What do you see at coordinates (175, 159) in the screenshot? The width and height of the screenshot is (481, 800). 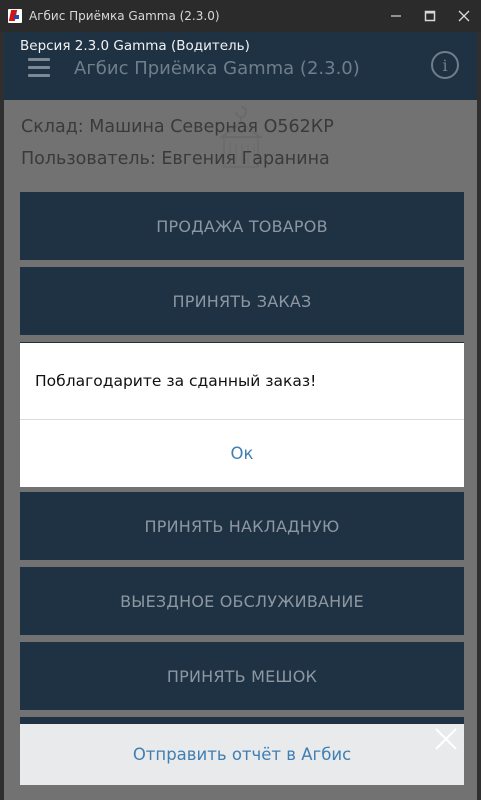 I see `user-label: Пользователь: Евгения Гаранина` at bounding box center [175, 159].